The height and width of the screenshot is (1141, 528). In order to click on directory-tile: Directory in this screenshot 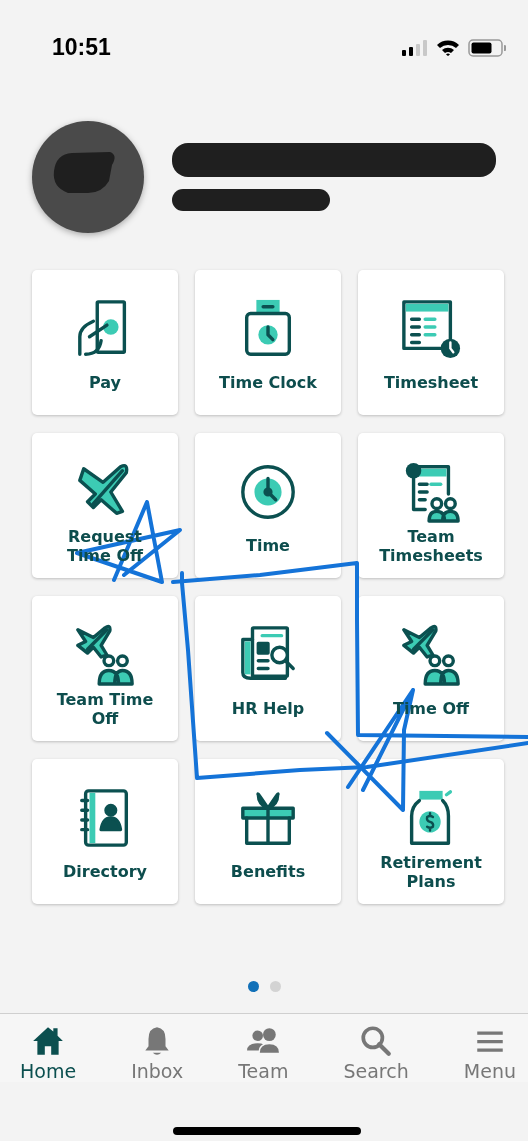, I will do `click(105, 831)`.